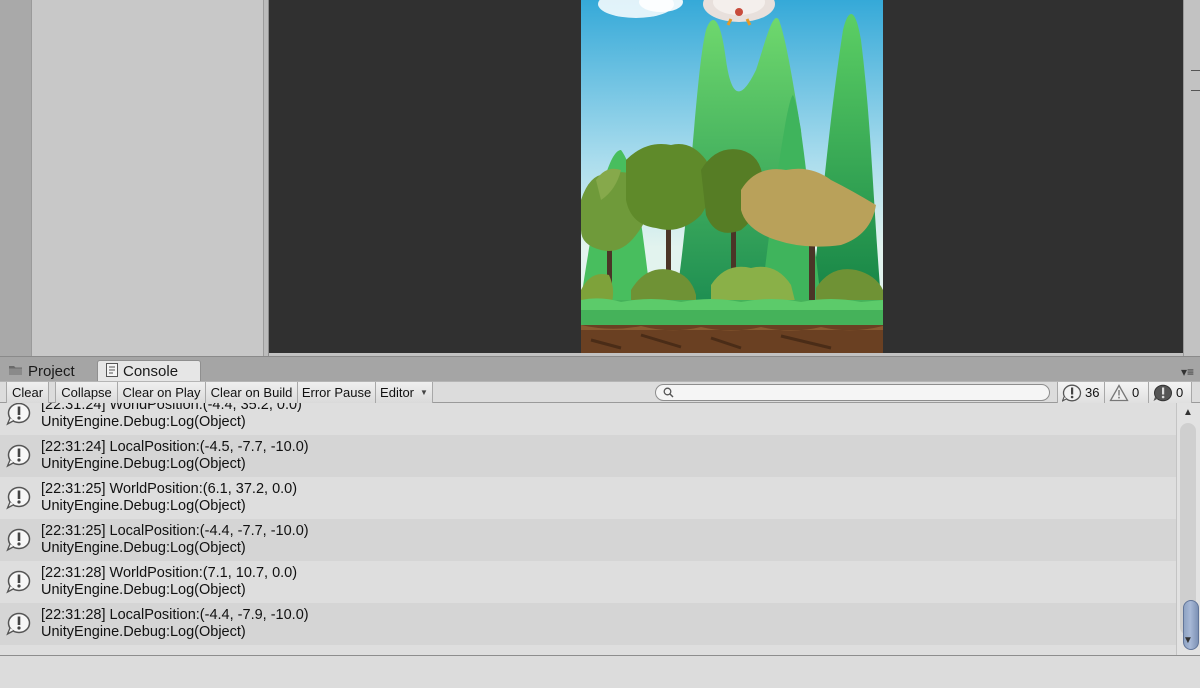 Image resolution: width=1200 pixels, height=688 pixels. What do you see at coordinates (668, 392) in the screenshot?
I see `search-icon` at bounding box center [668, 392].